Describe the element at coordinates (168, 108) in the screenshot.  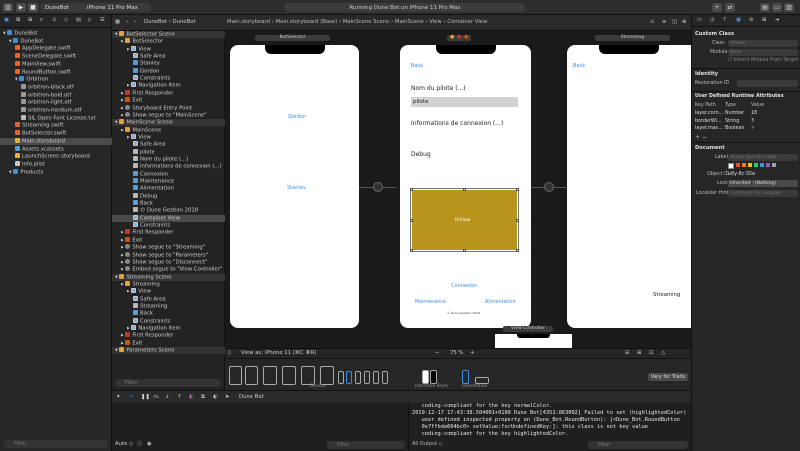
I see `outline-item: ▸ Storyboard Entry Point` at that location.